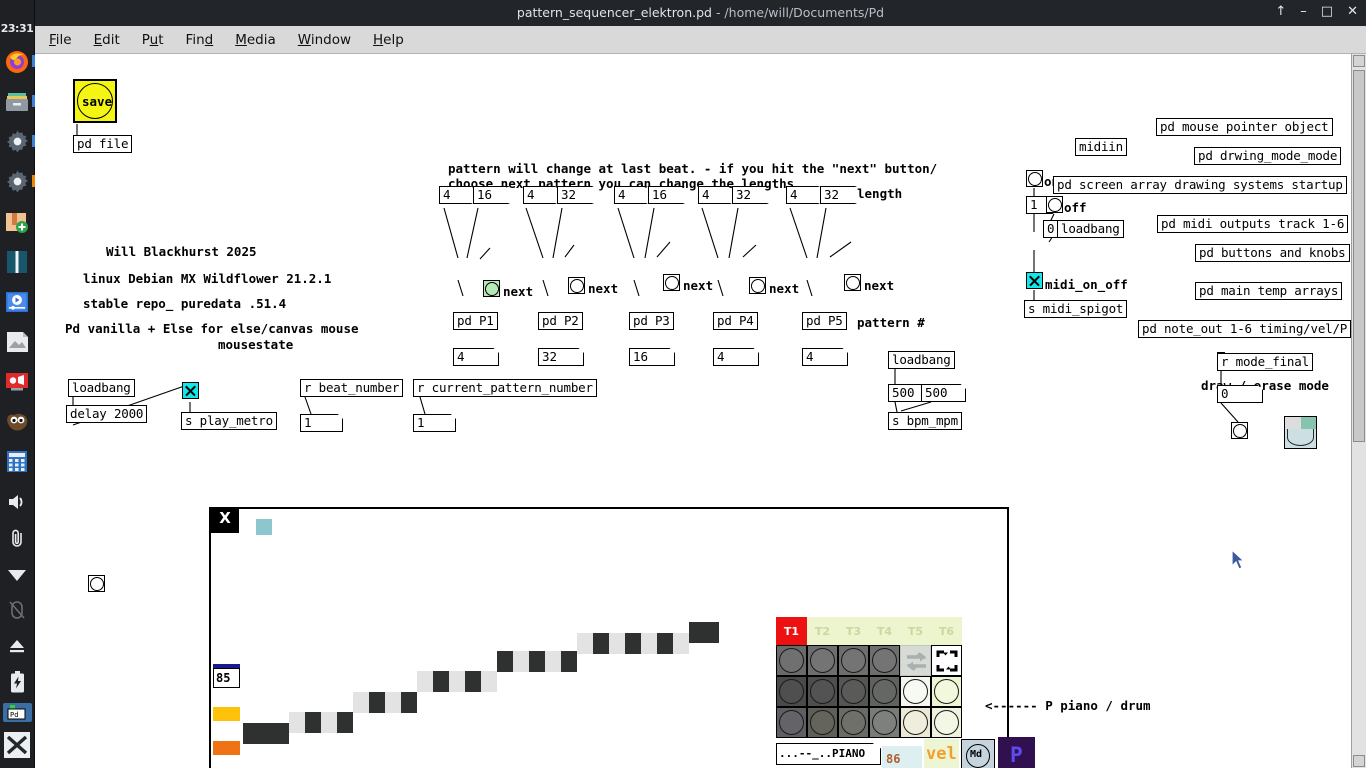  I want to click on pattern-5-length-b: 32, so click(838, 195).